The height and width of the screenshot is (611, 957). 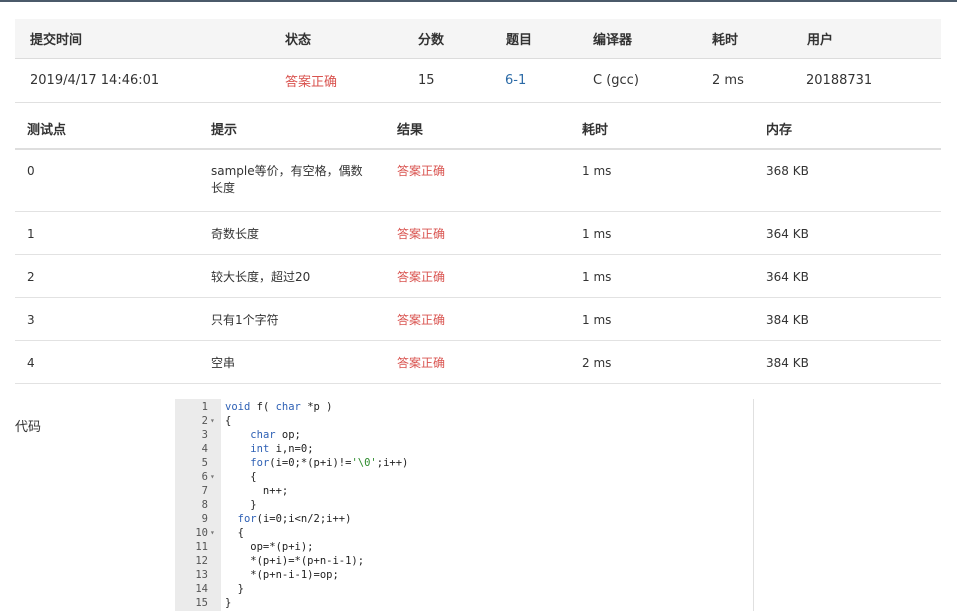 I want to click on time-value: 2 ms, so click(x=728, y=80).